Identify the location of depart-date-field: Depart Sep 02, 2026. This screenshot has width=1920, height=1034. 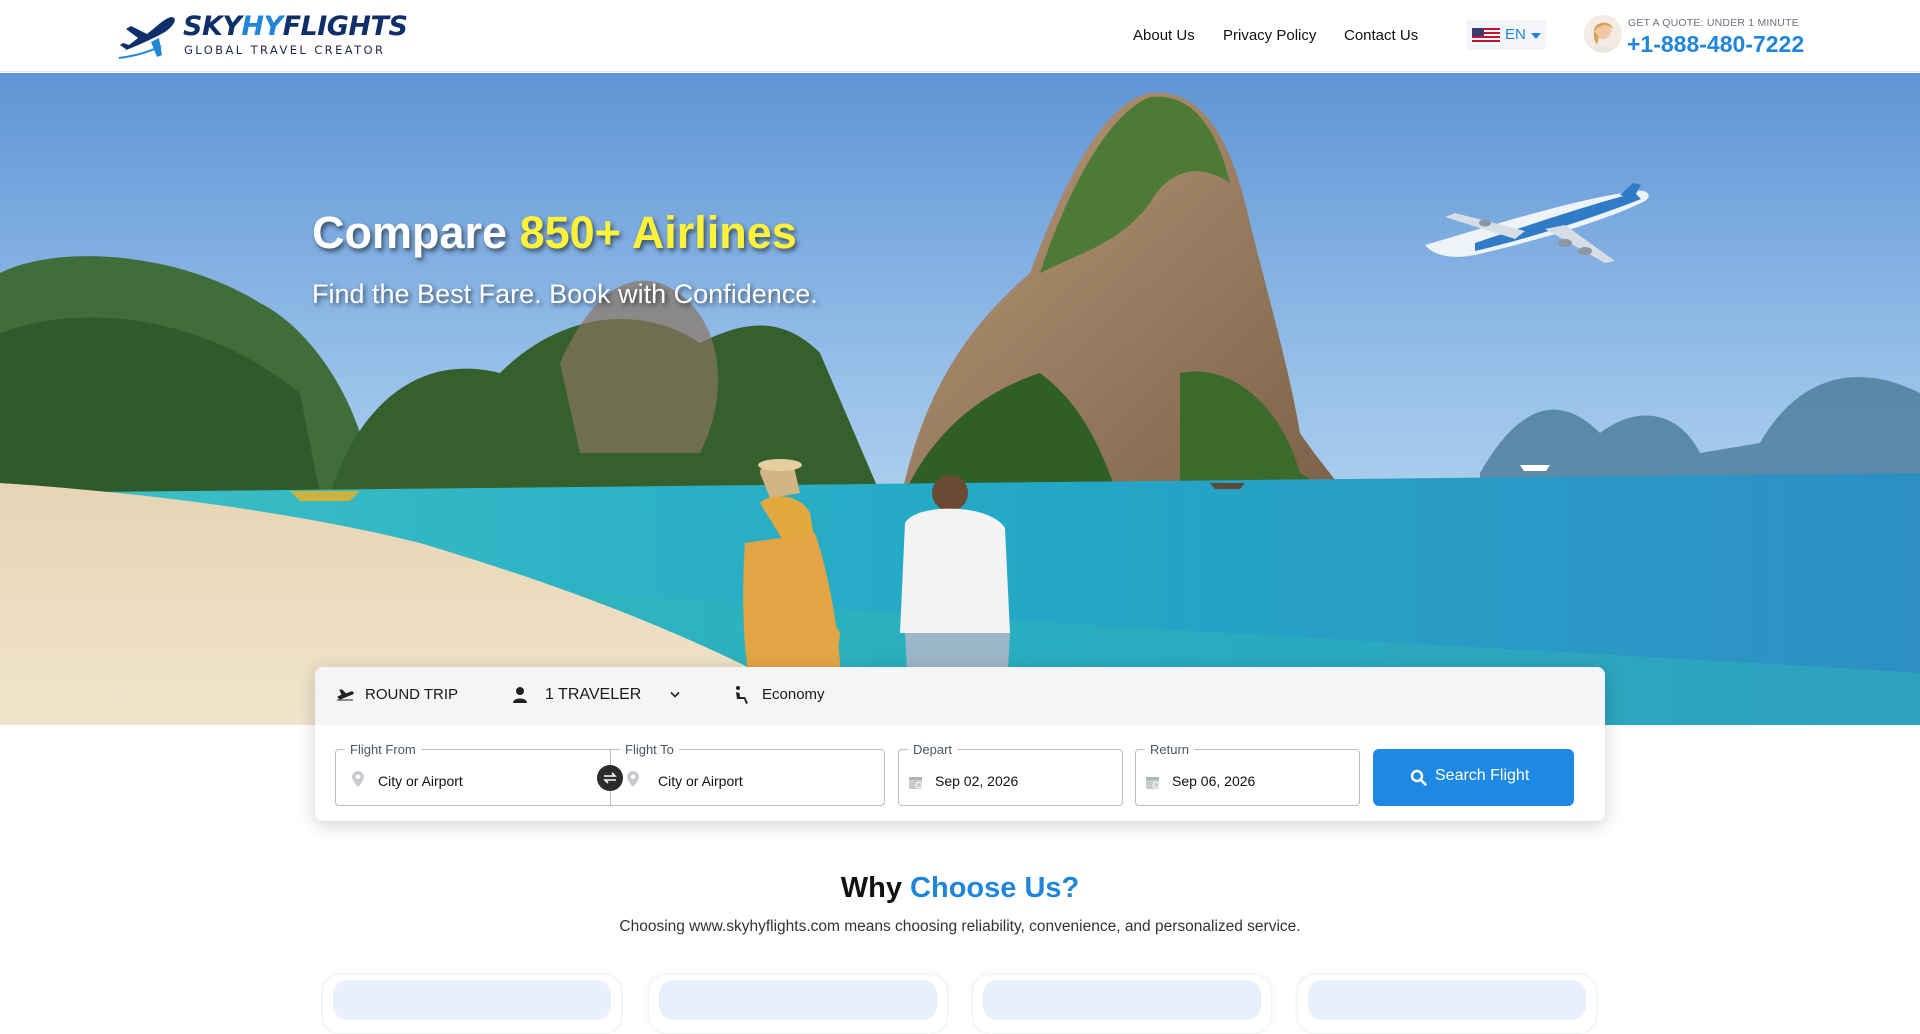
(1010, 774).